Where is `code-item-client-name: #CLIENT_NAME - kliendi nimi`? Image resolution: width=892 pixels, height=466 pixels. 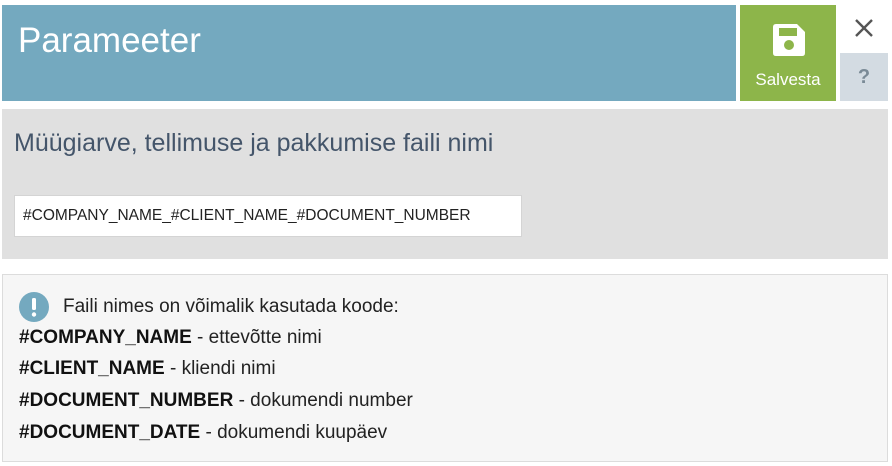
code-item-client-name: #CLIENT_NAME - kliendi nimi is located at coordinates (147, 369).